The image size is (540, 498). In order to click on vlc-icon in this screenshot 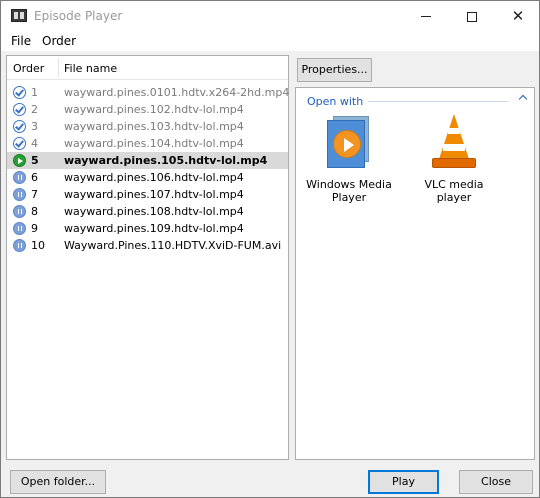, I will do `click(454, 142)`.